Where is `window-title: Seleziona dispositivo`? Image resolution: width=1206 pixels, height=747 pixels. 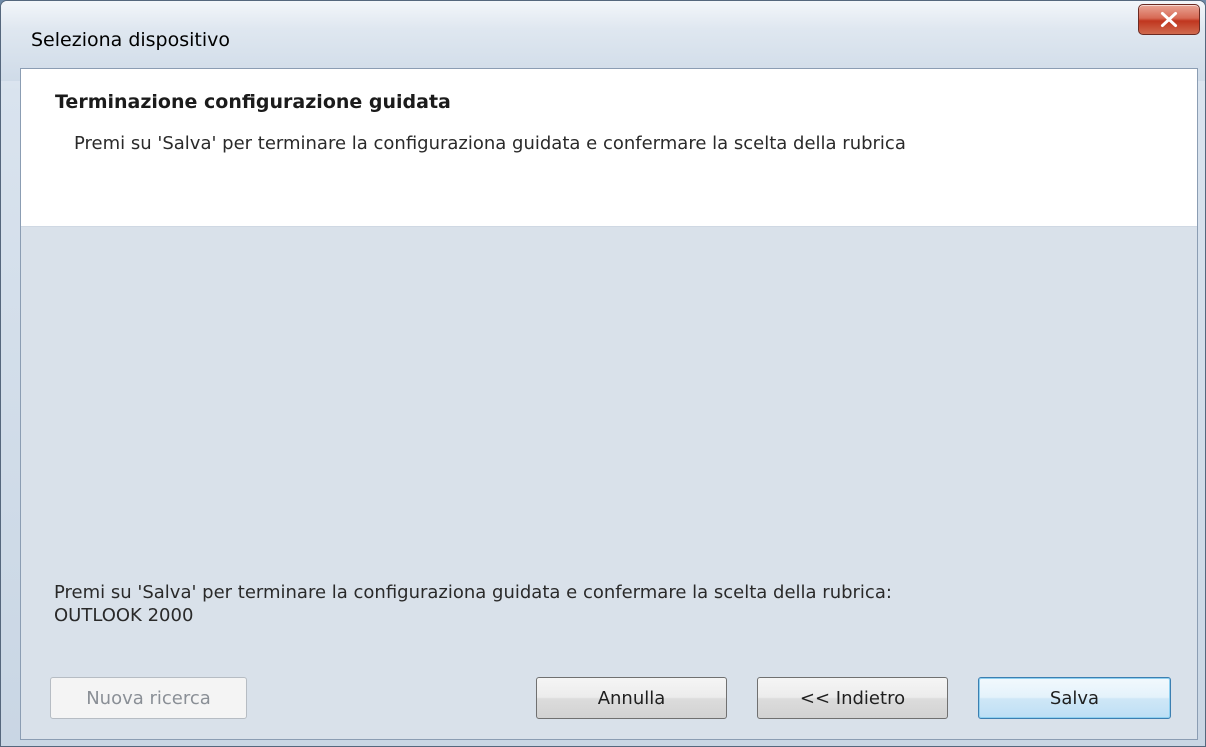
window-title: Seleziona dispositivo is located at coordinates (131, 40).